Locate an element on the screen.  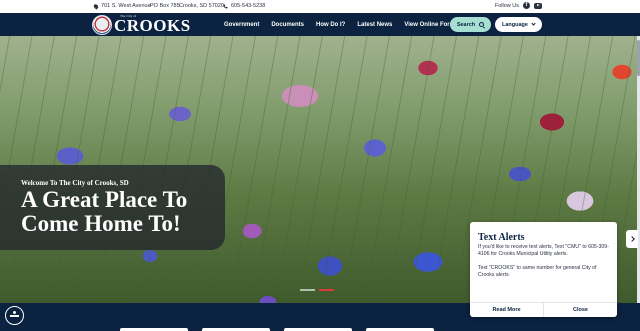
language-button: Language is located at coordinates (518, 24).